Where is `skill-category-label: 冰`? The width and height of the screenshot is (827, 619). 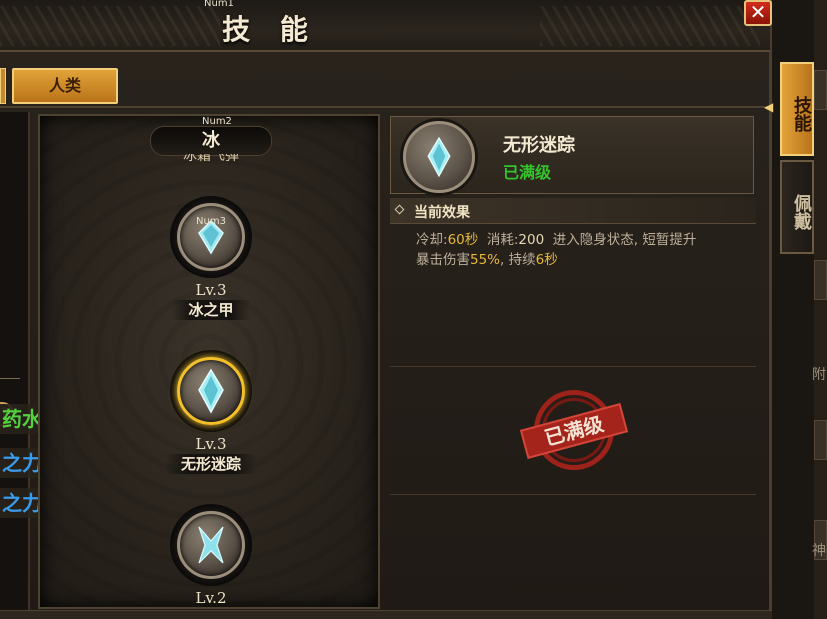
skill-category-label: 冰 is located at coordinates (211, 141).